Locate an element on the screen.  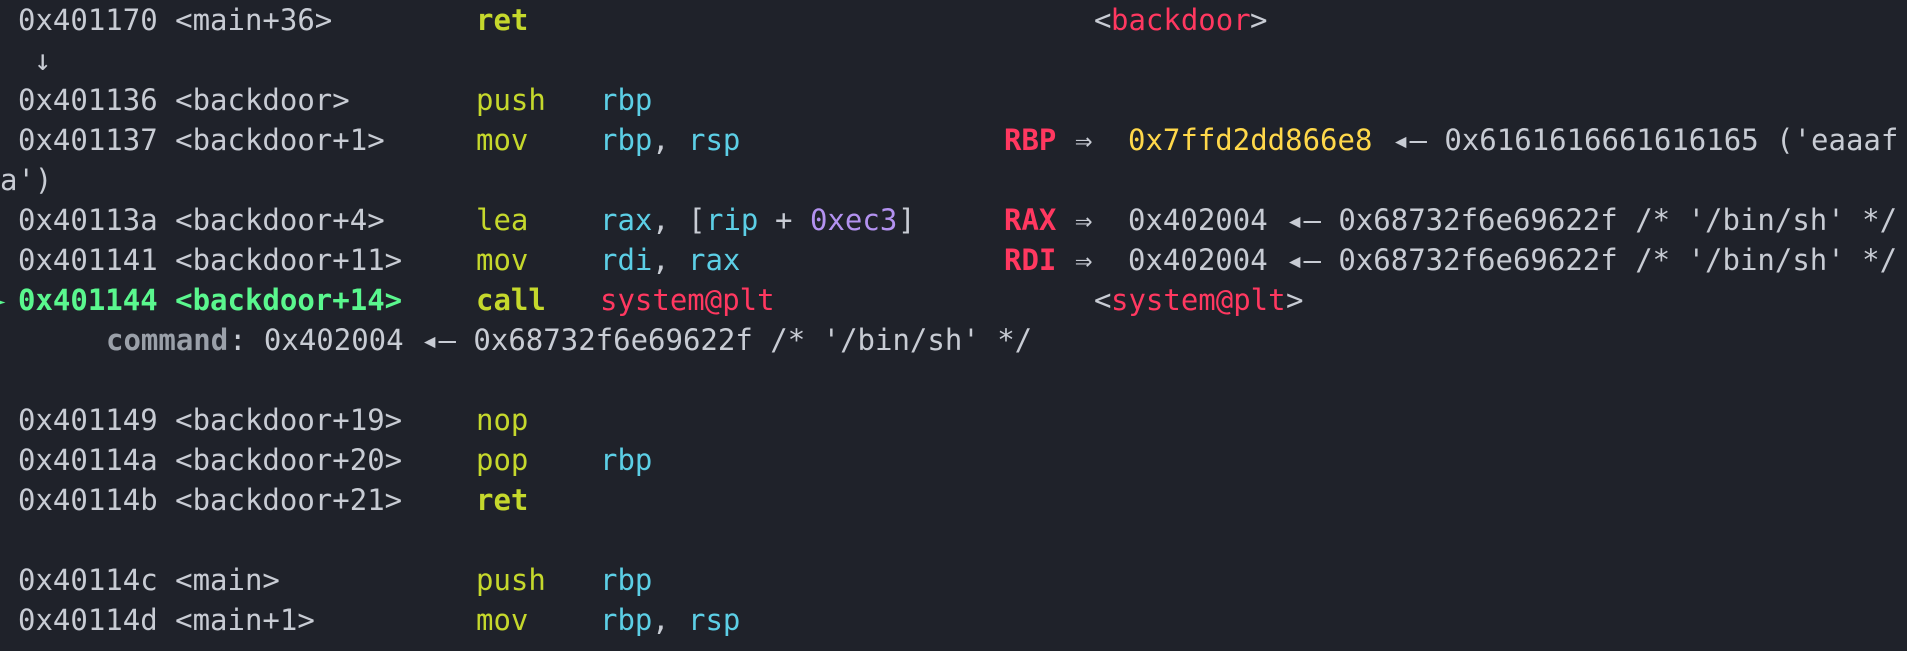
instruction-address: 0x40114b <backdoor+21> is located at coordinates (210, 500).